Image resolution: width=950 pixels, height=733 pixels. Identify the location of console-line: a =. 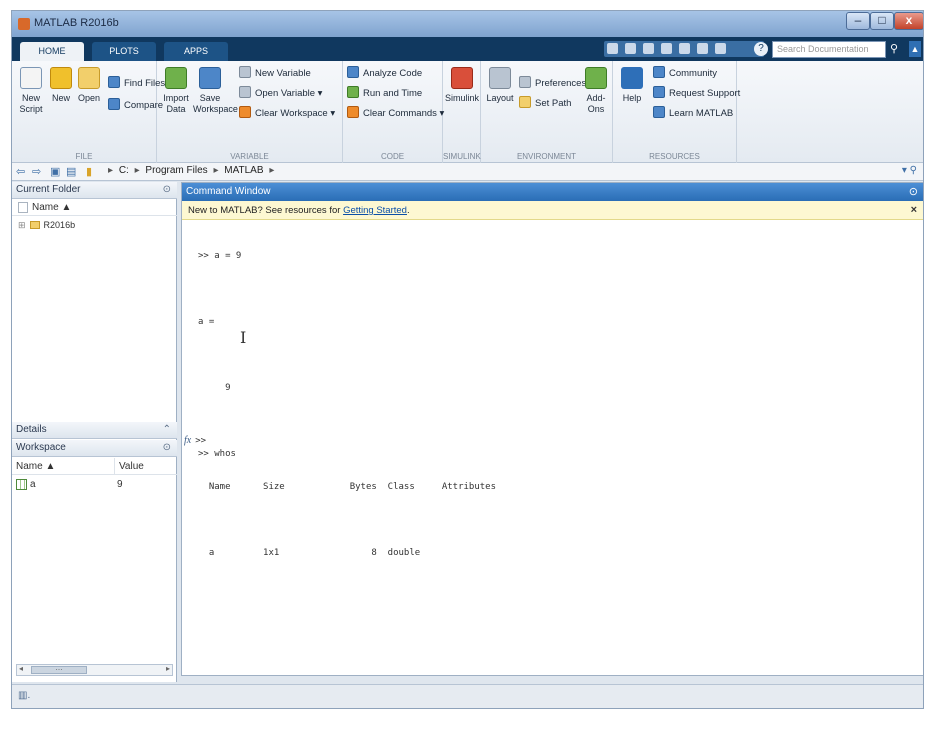
(206, 322).